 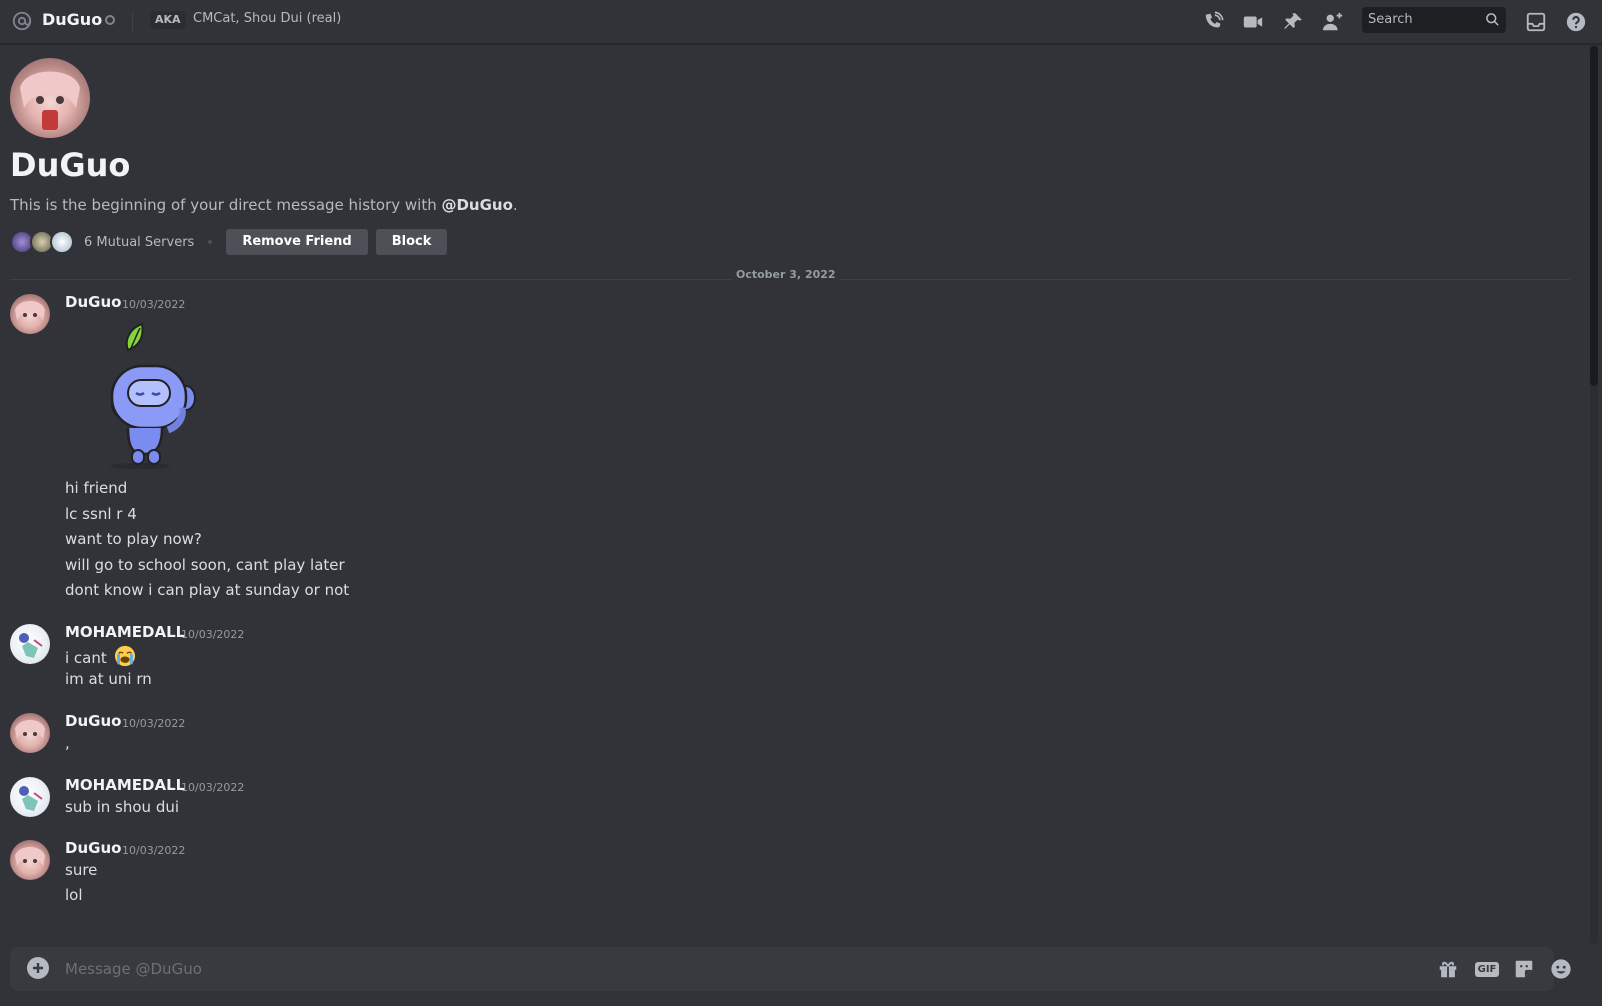 I want to click on message-text: lol, so click(x=74, y=895).